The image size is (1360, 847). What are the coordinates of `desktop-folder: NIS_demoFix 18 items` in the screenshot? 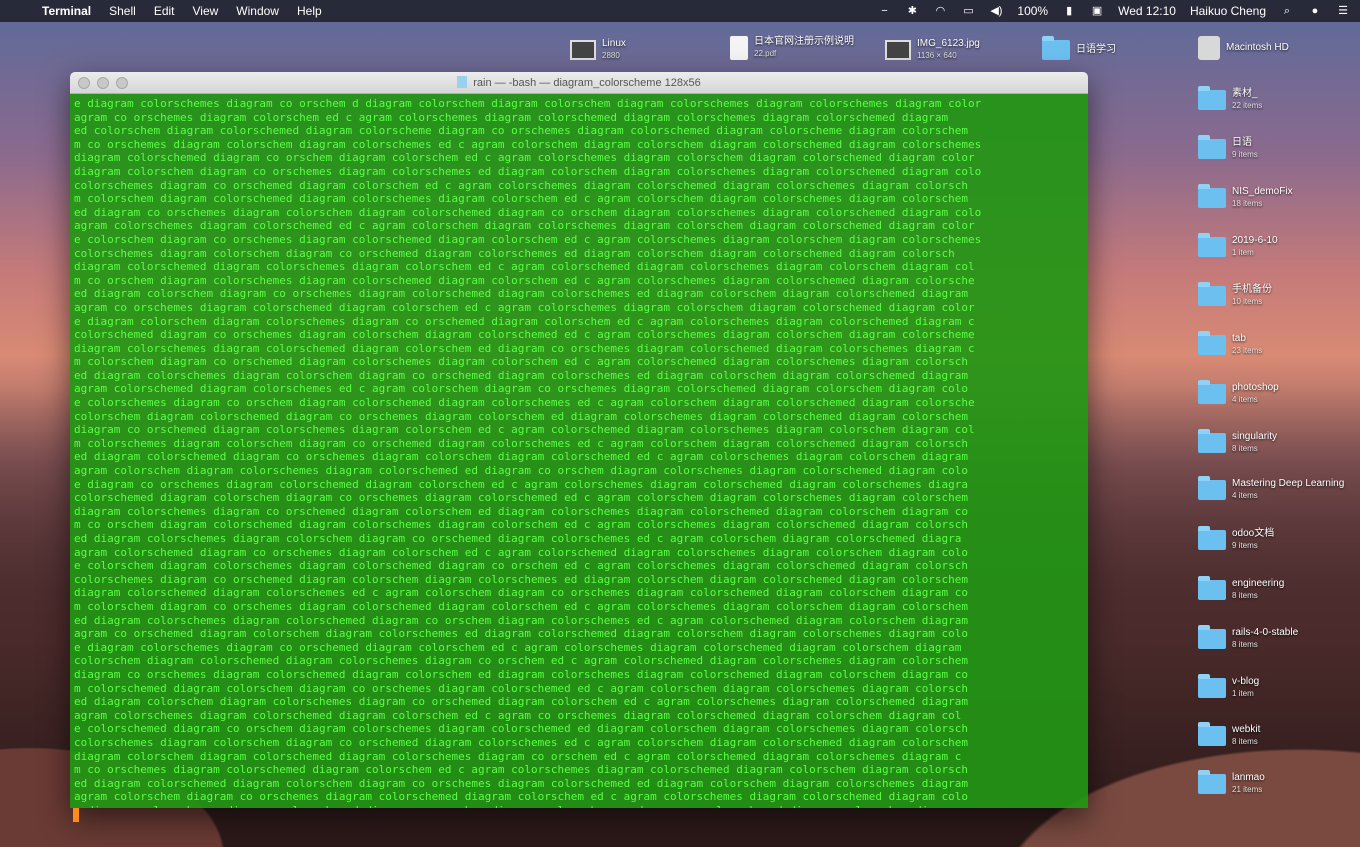 It's located at (1245, 197).